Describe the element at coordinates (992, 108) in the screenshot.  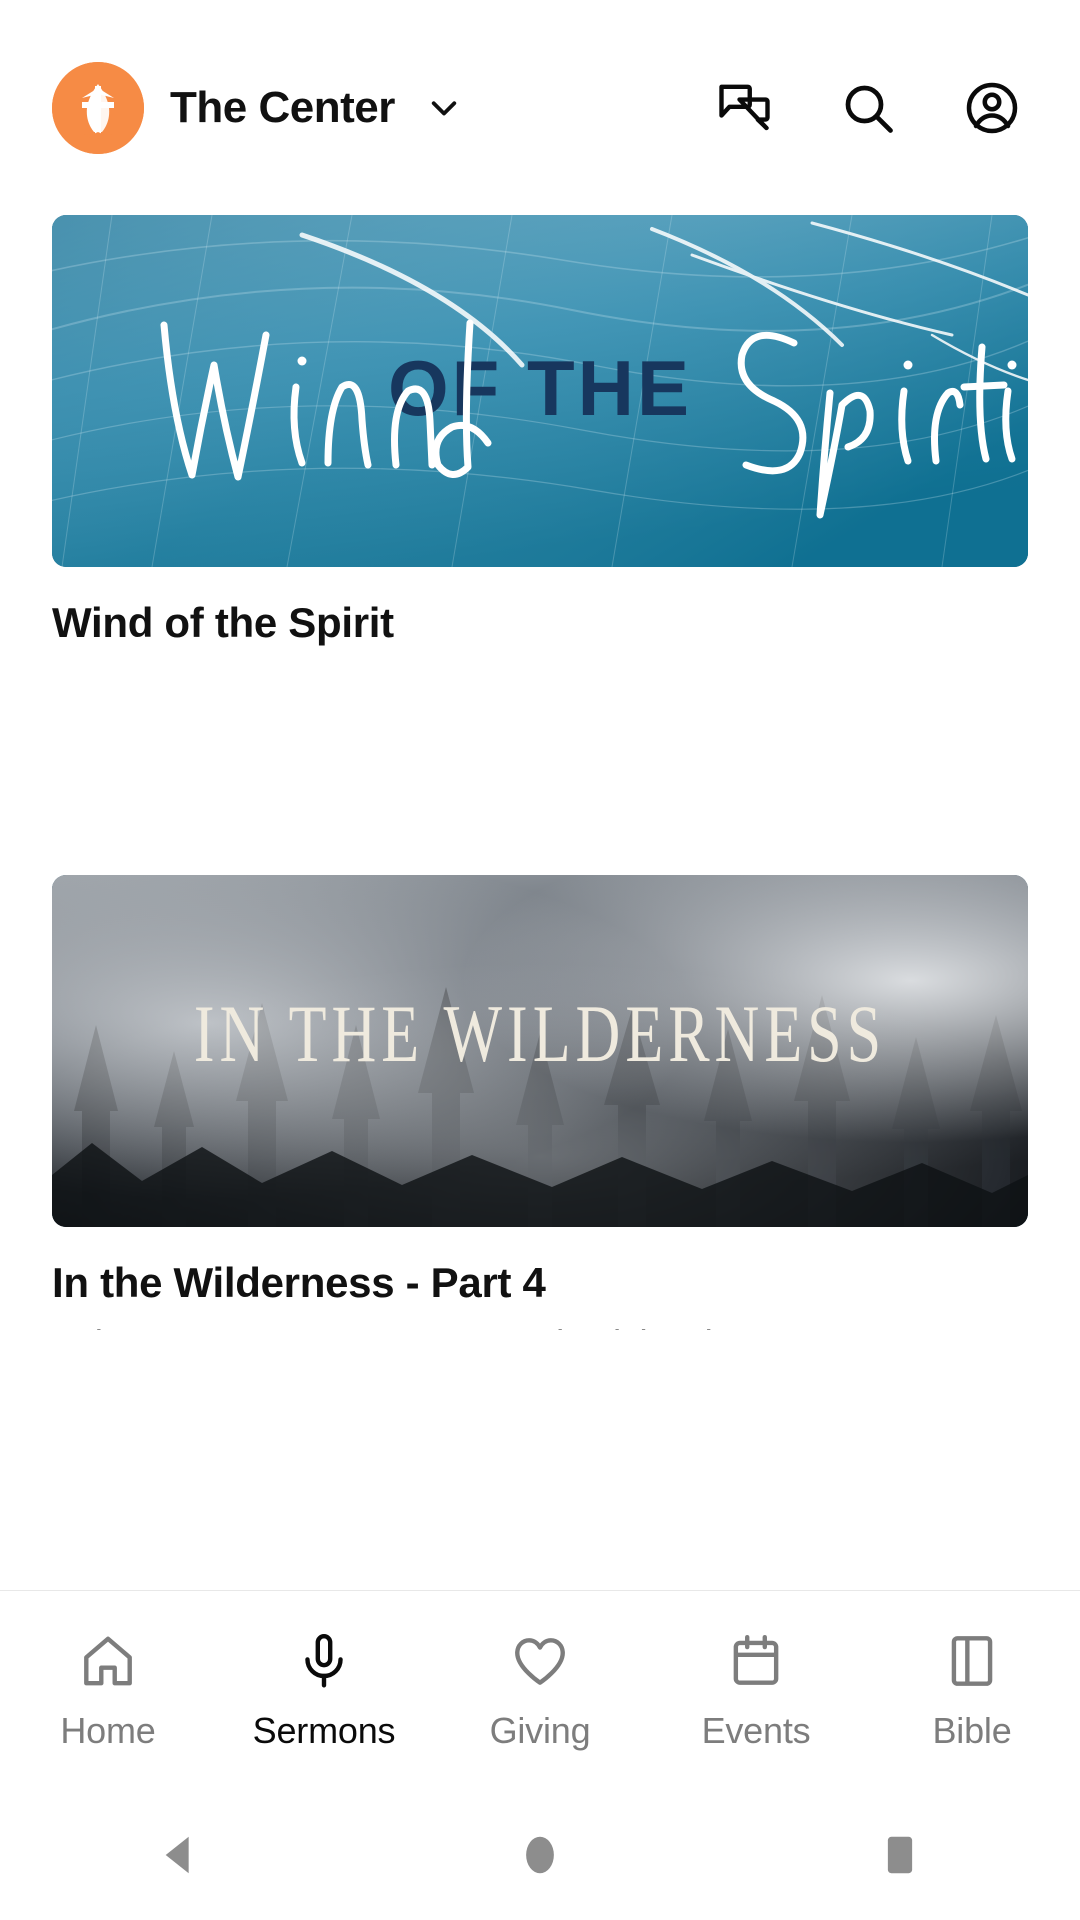
I see `account-circle-icon` at that location.